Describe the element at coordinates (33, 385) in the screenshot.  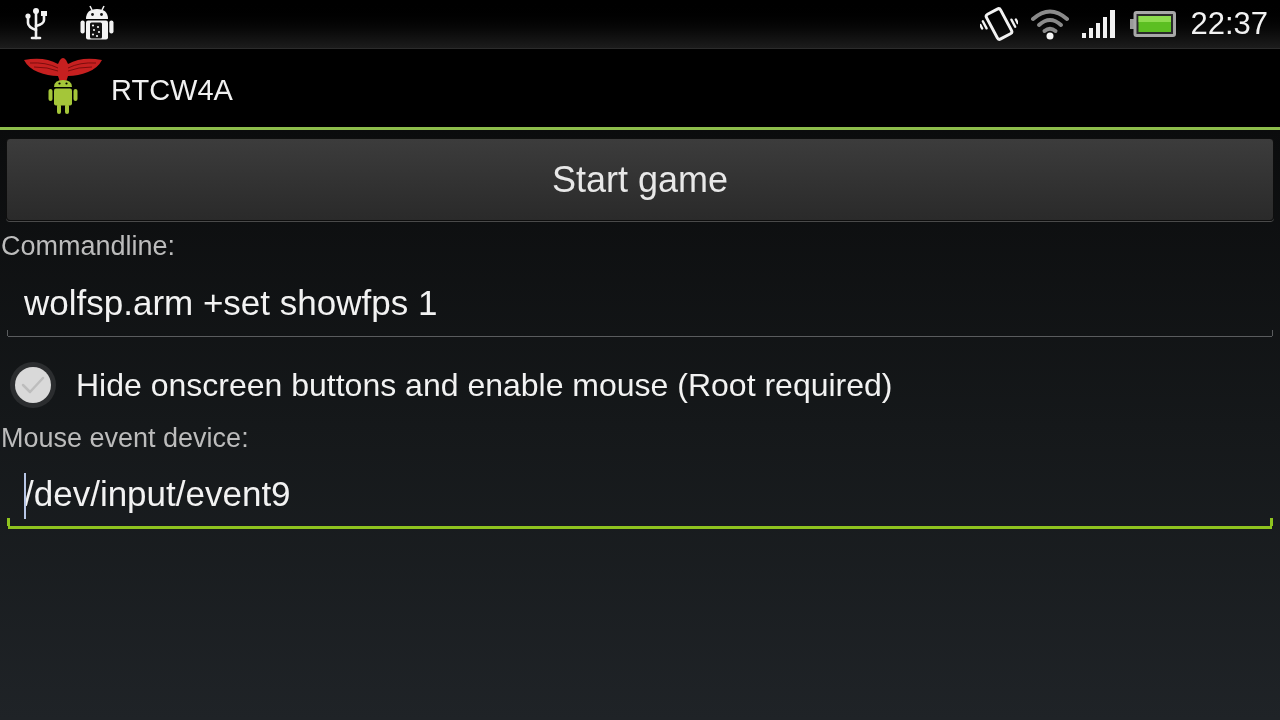
I see `checkbox` at that location.